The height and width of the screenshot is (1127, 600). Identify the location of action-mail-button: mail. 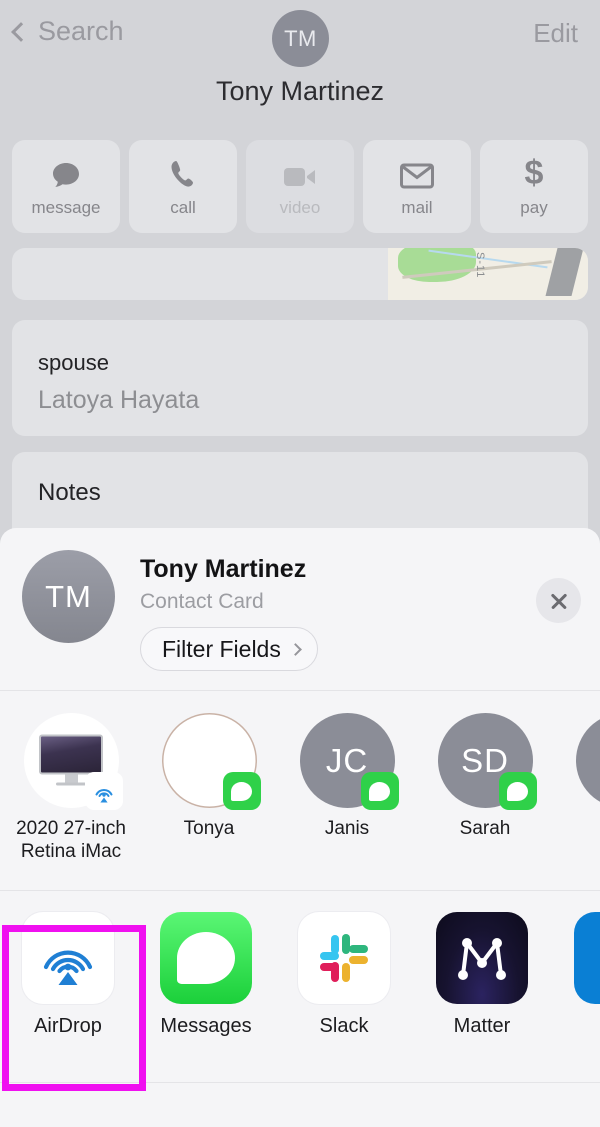
(417, 186).